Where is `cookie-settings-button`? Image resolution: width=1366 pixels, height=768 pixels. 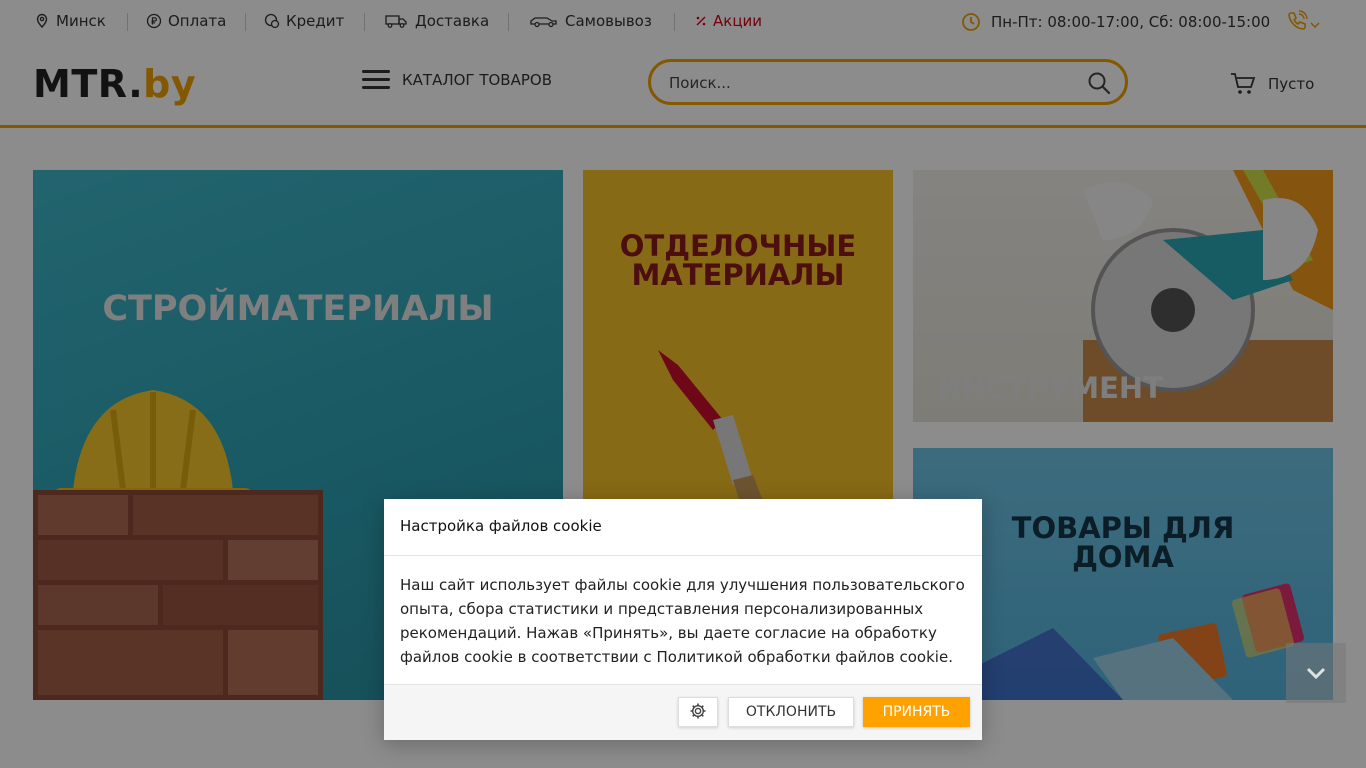
cookie-settings-button is located at coordinates (698, 712).